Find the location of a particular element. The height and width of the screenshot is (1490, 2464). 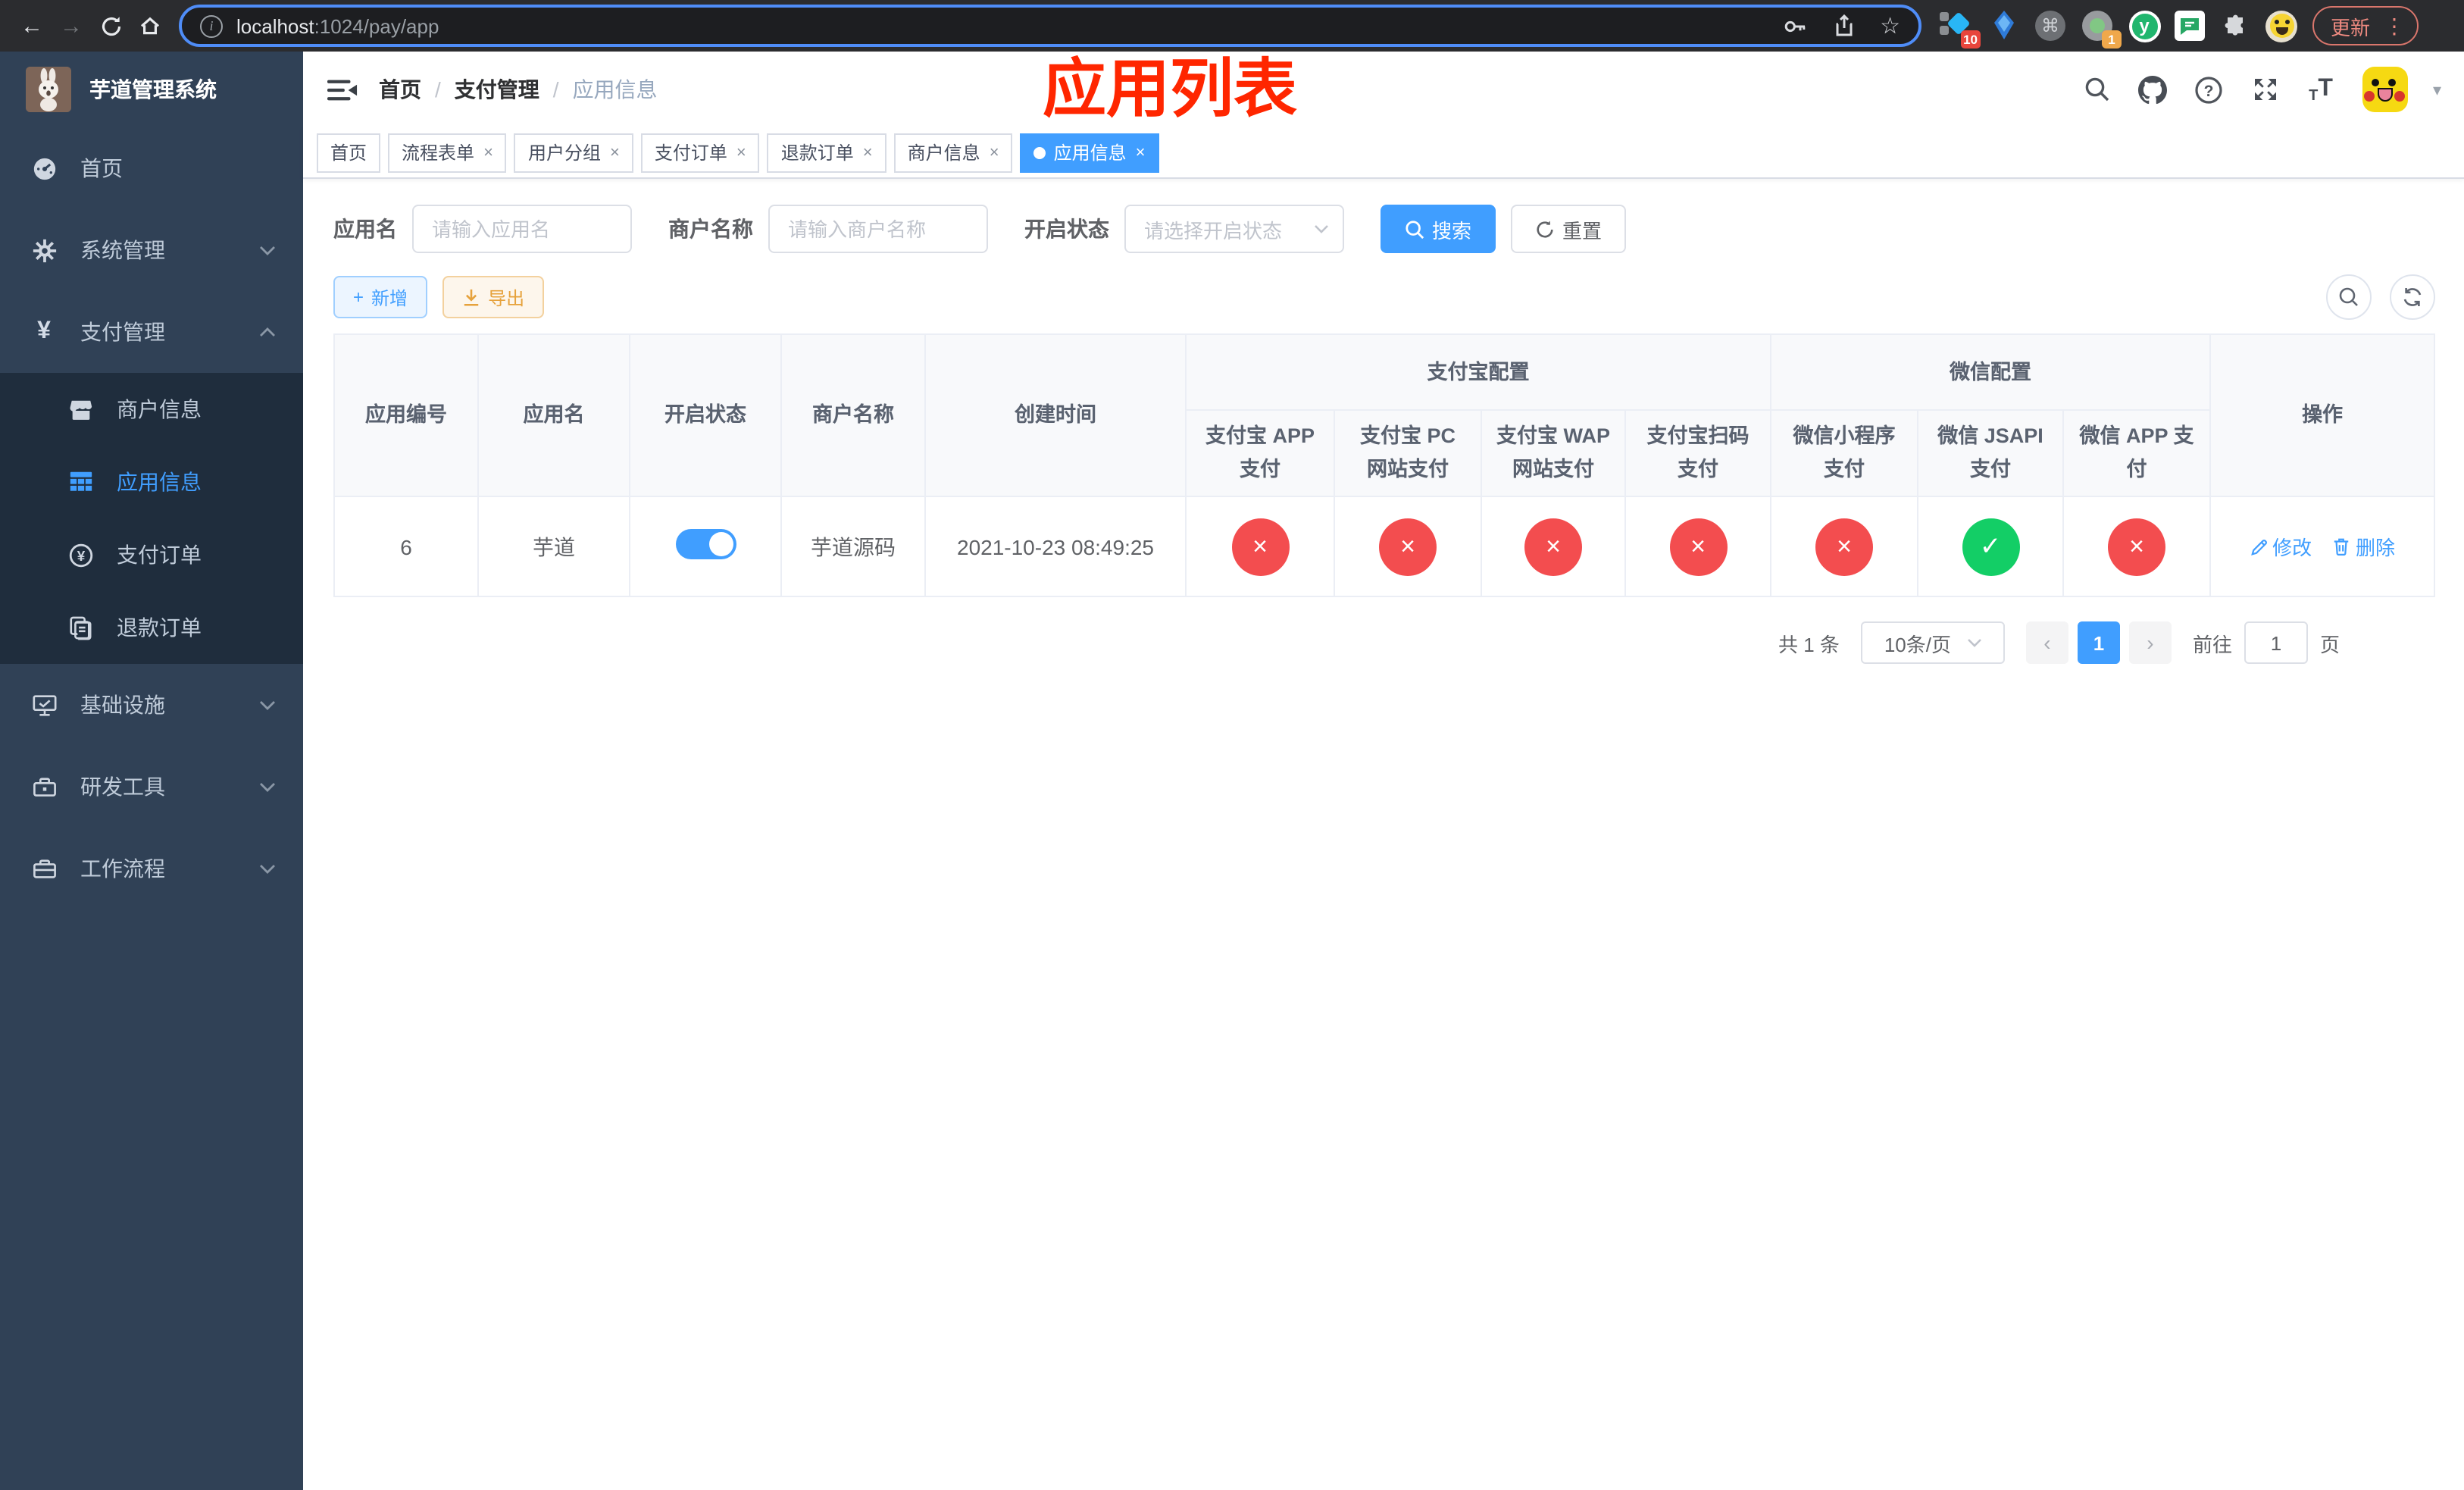

top-navbar: 首页 / 支付管理 / 应用信息 应用列表 ? T T ▾ is located at coordinates (1383, 89).